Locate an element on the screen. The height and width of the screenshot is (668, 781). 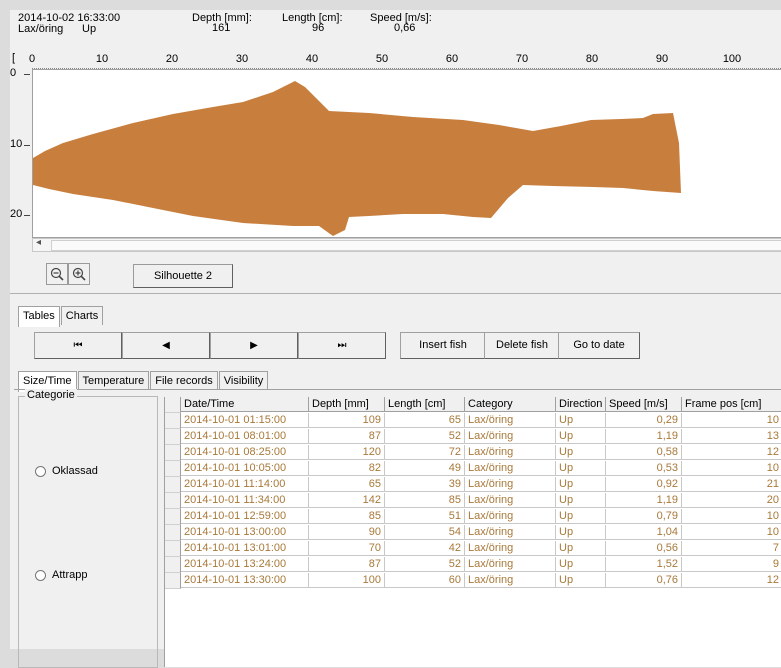
table-cell: 2014-10-01 13:24:00 is located at coordinates (245, 564).